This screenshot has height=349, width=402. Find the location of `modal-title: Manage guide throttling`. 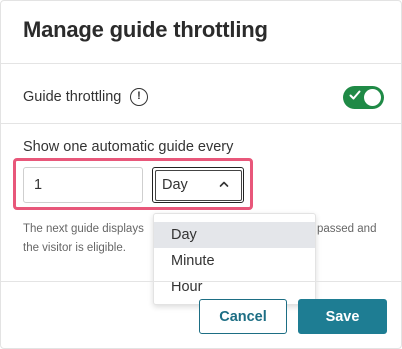

modal-title: Manage guide throttling is located at coordinates (145, 29).